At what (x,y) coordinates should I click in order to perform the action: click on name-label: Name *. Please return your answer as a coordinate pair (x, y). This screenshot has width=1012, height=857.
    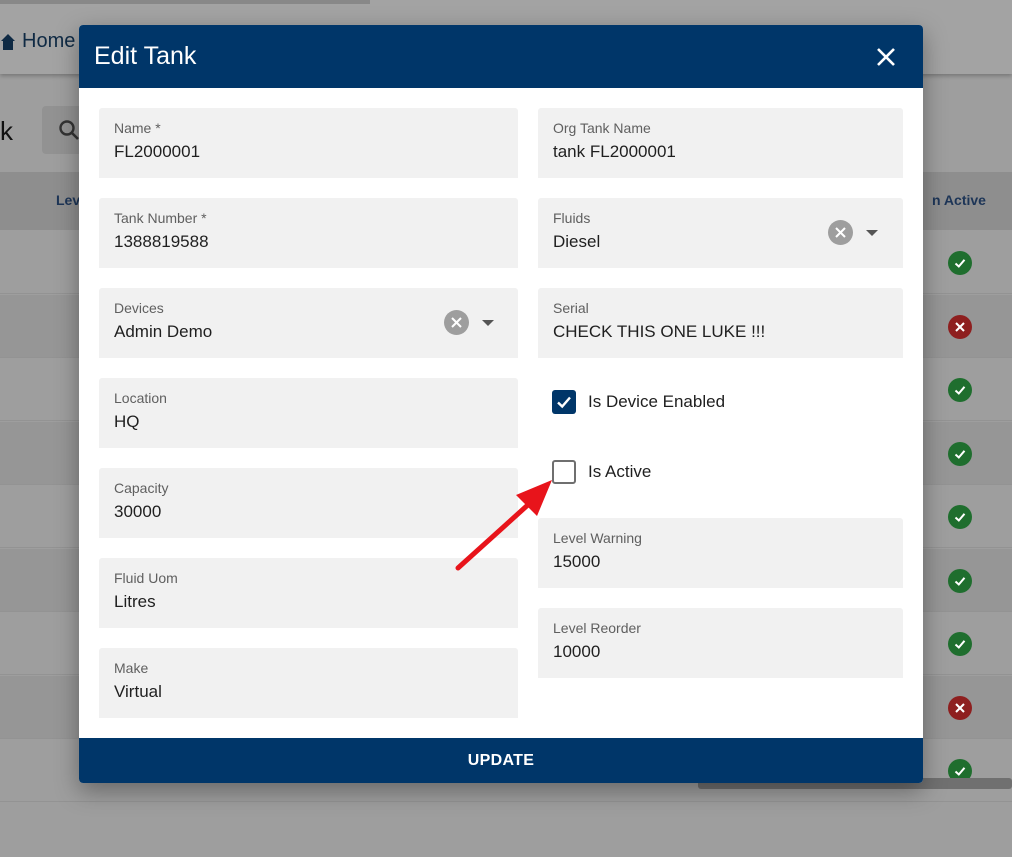
    Looking at the image, I should click on (137, 128).